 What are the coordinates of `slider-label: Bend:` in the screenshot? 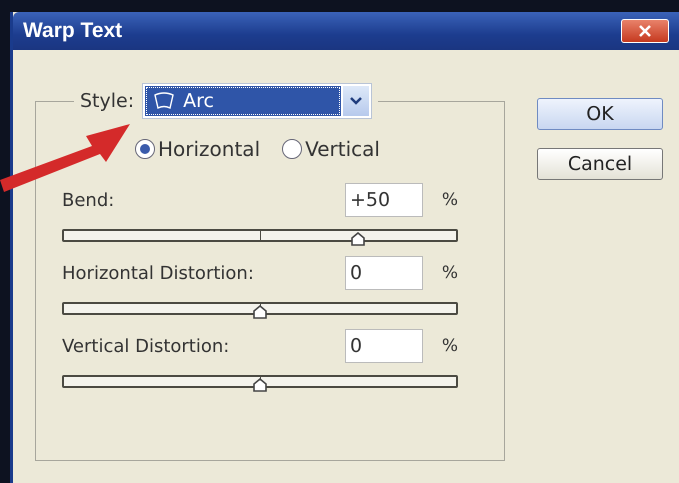 It's located at (89, 200).